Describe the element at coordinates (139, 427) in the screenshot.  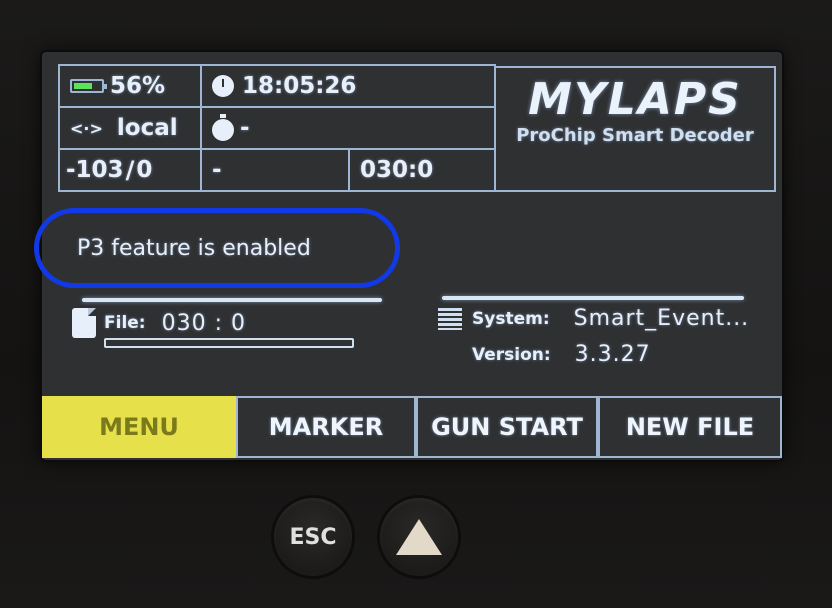
I see `menu-button: MENU` at that location.